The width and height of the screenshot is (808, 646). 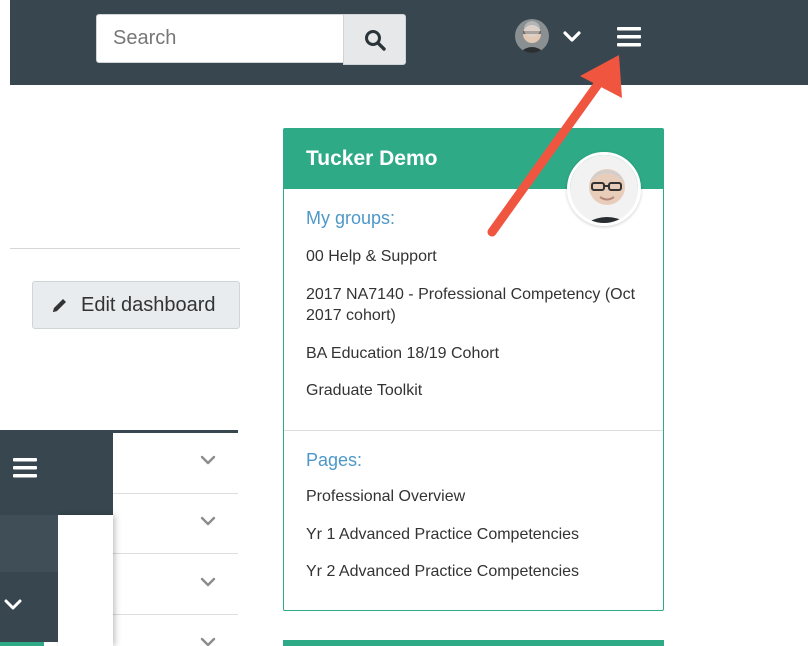 I want to click on edit-dashboard-button: Edit dashboard, so click(x=136, y=305).